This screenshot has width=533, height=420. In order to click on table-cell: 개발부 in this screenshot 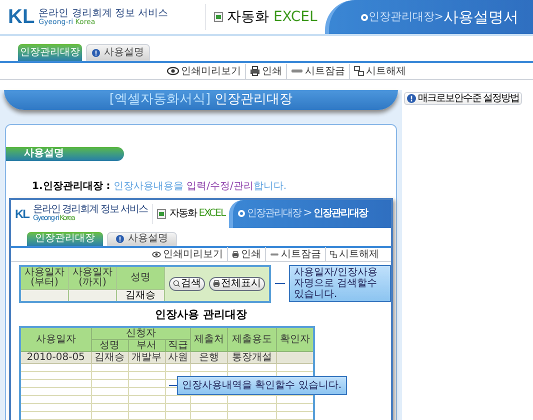, I will do `click(147, 358)`.